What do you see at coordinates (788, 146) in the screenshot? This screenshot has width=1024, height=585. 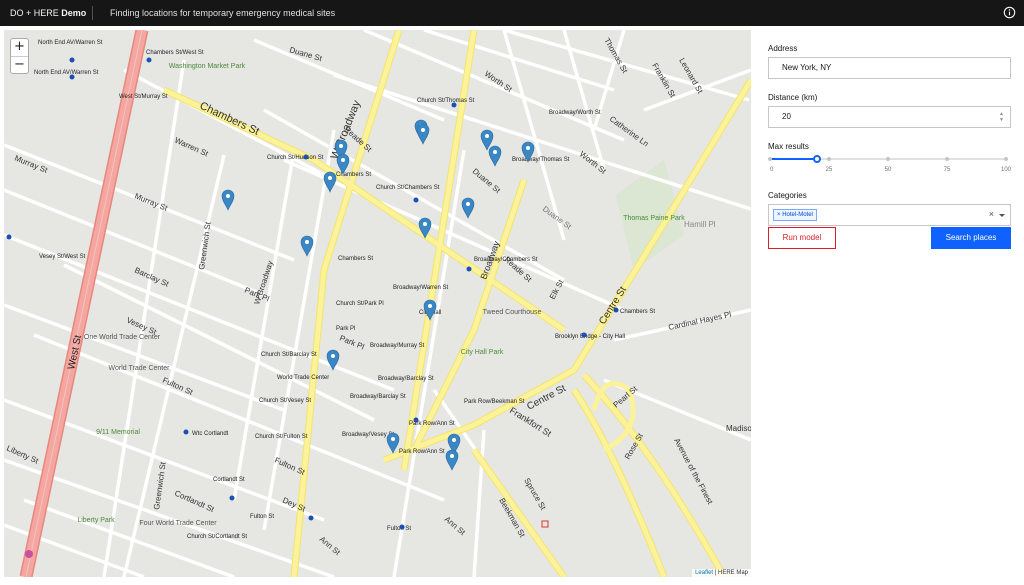 I see `max-results-label: Max results` at bounding box center [788, 146].